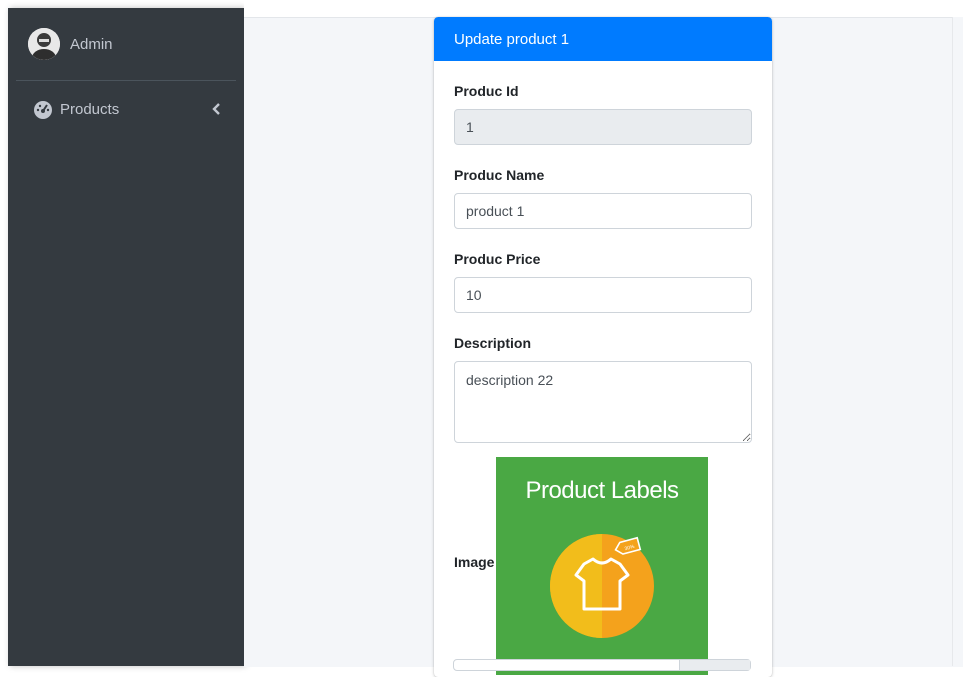 The image size is (963, 677). Describe the element at coordinates (603, 402) in the screenshot. I see `description-textarea: description 22` at that location.